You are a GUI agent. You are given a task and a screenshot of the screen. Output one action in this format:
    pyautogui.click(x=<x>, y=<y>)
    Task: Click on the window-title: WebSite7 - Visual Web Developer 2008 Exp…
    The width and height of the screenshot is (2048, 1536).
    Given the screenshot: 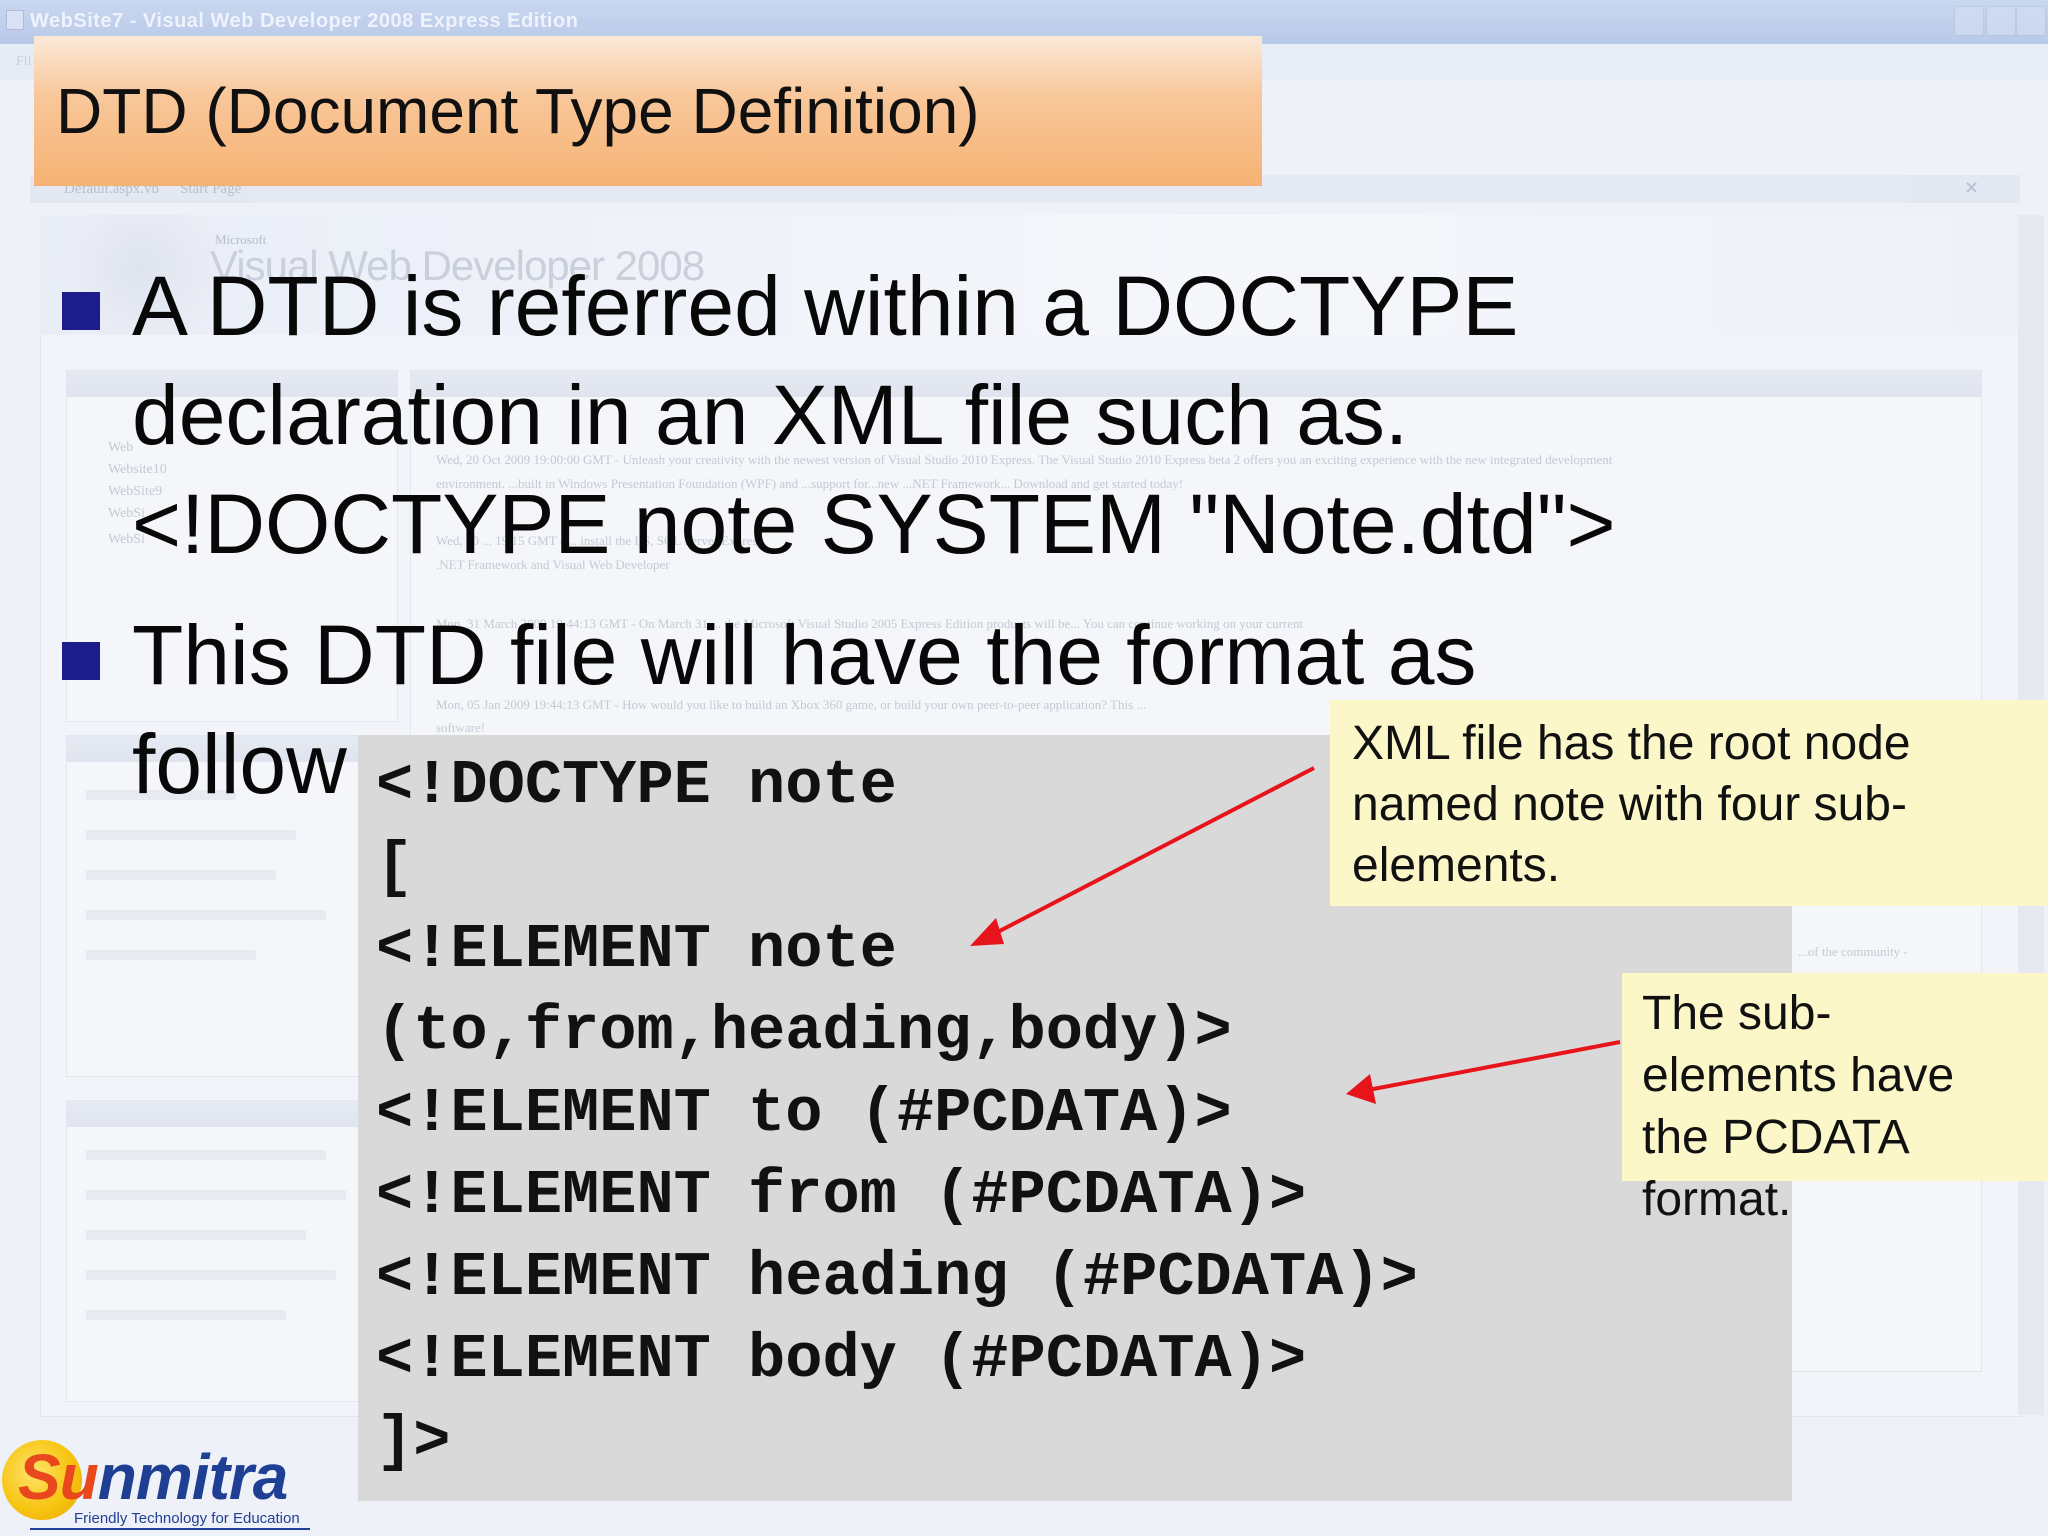 What is the action you would take?
    pyautogui.click(x=304, y=21)
    